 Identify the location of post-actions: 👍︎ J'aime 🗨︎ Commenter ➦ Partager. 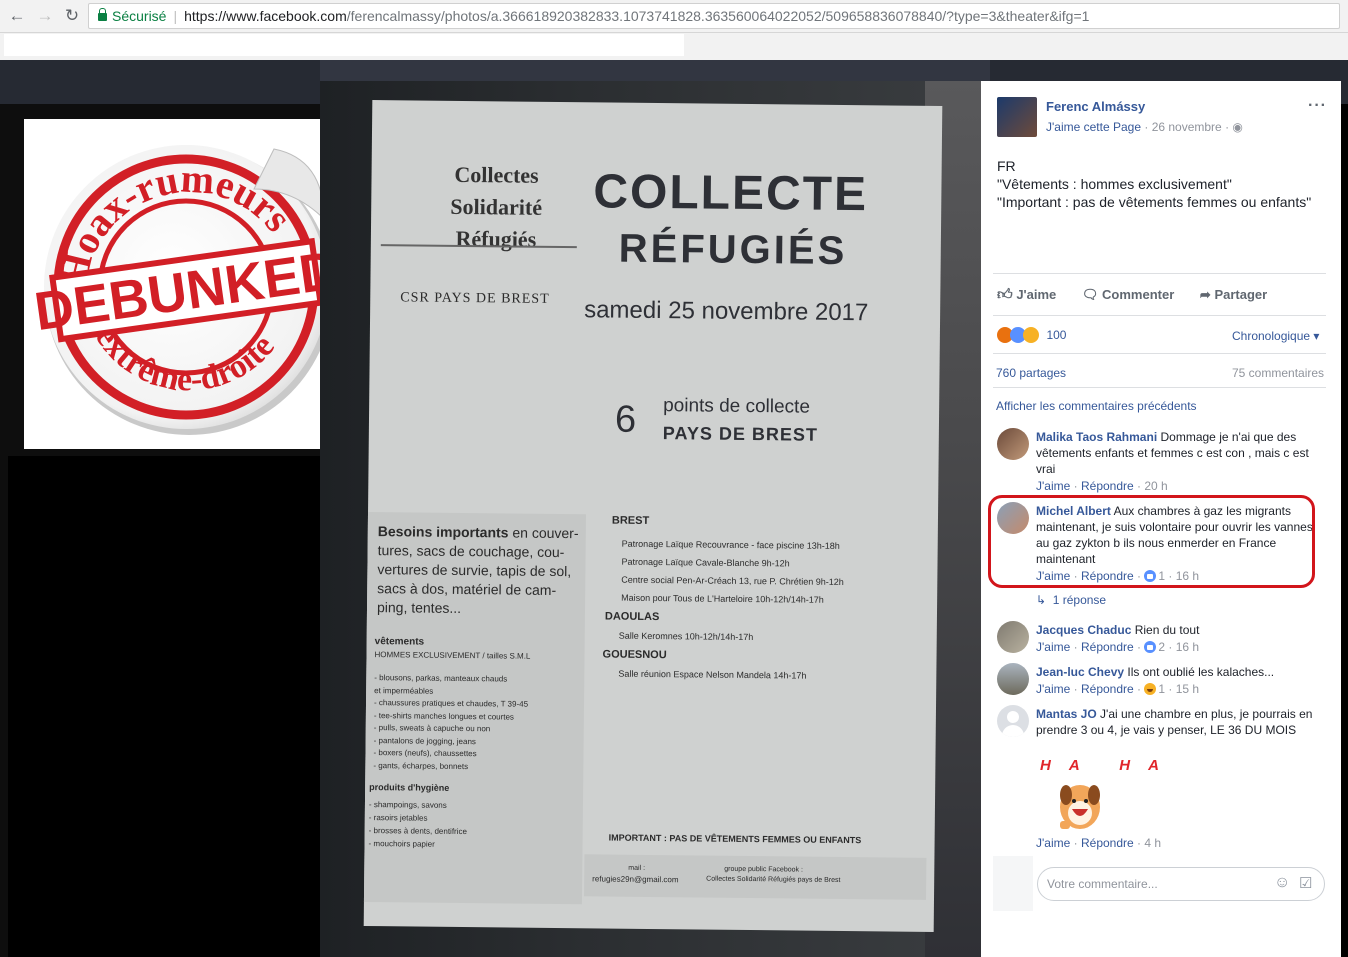
(1132, 295).